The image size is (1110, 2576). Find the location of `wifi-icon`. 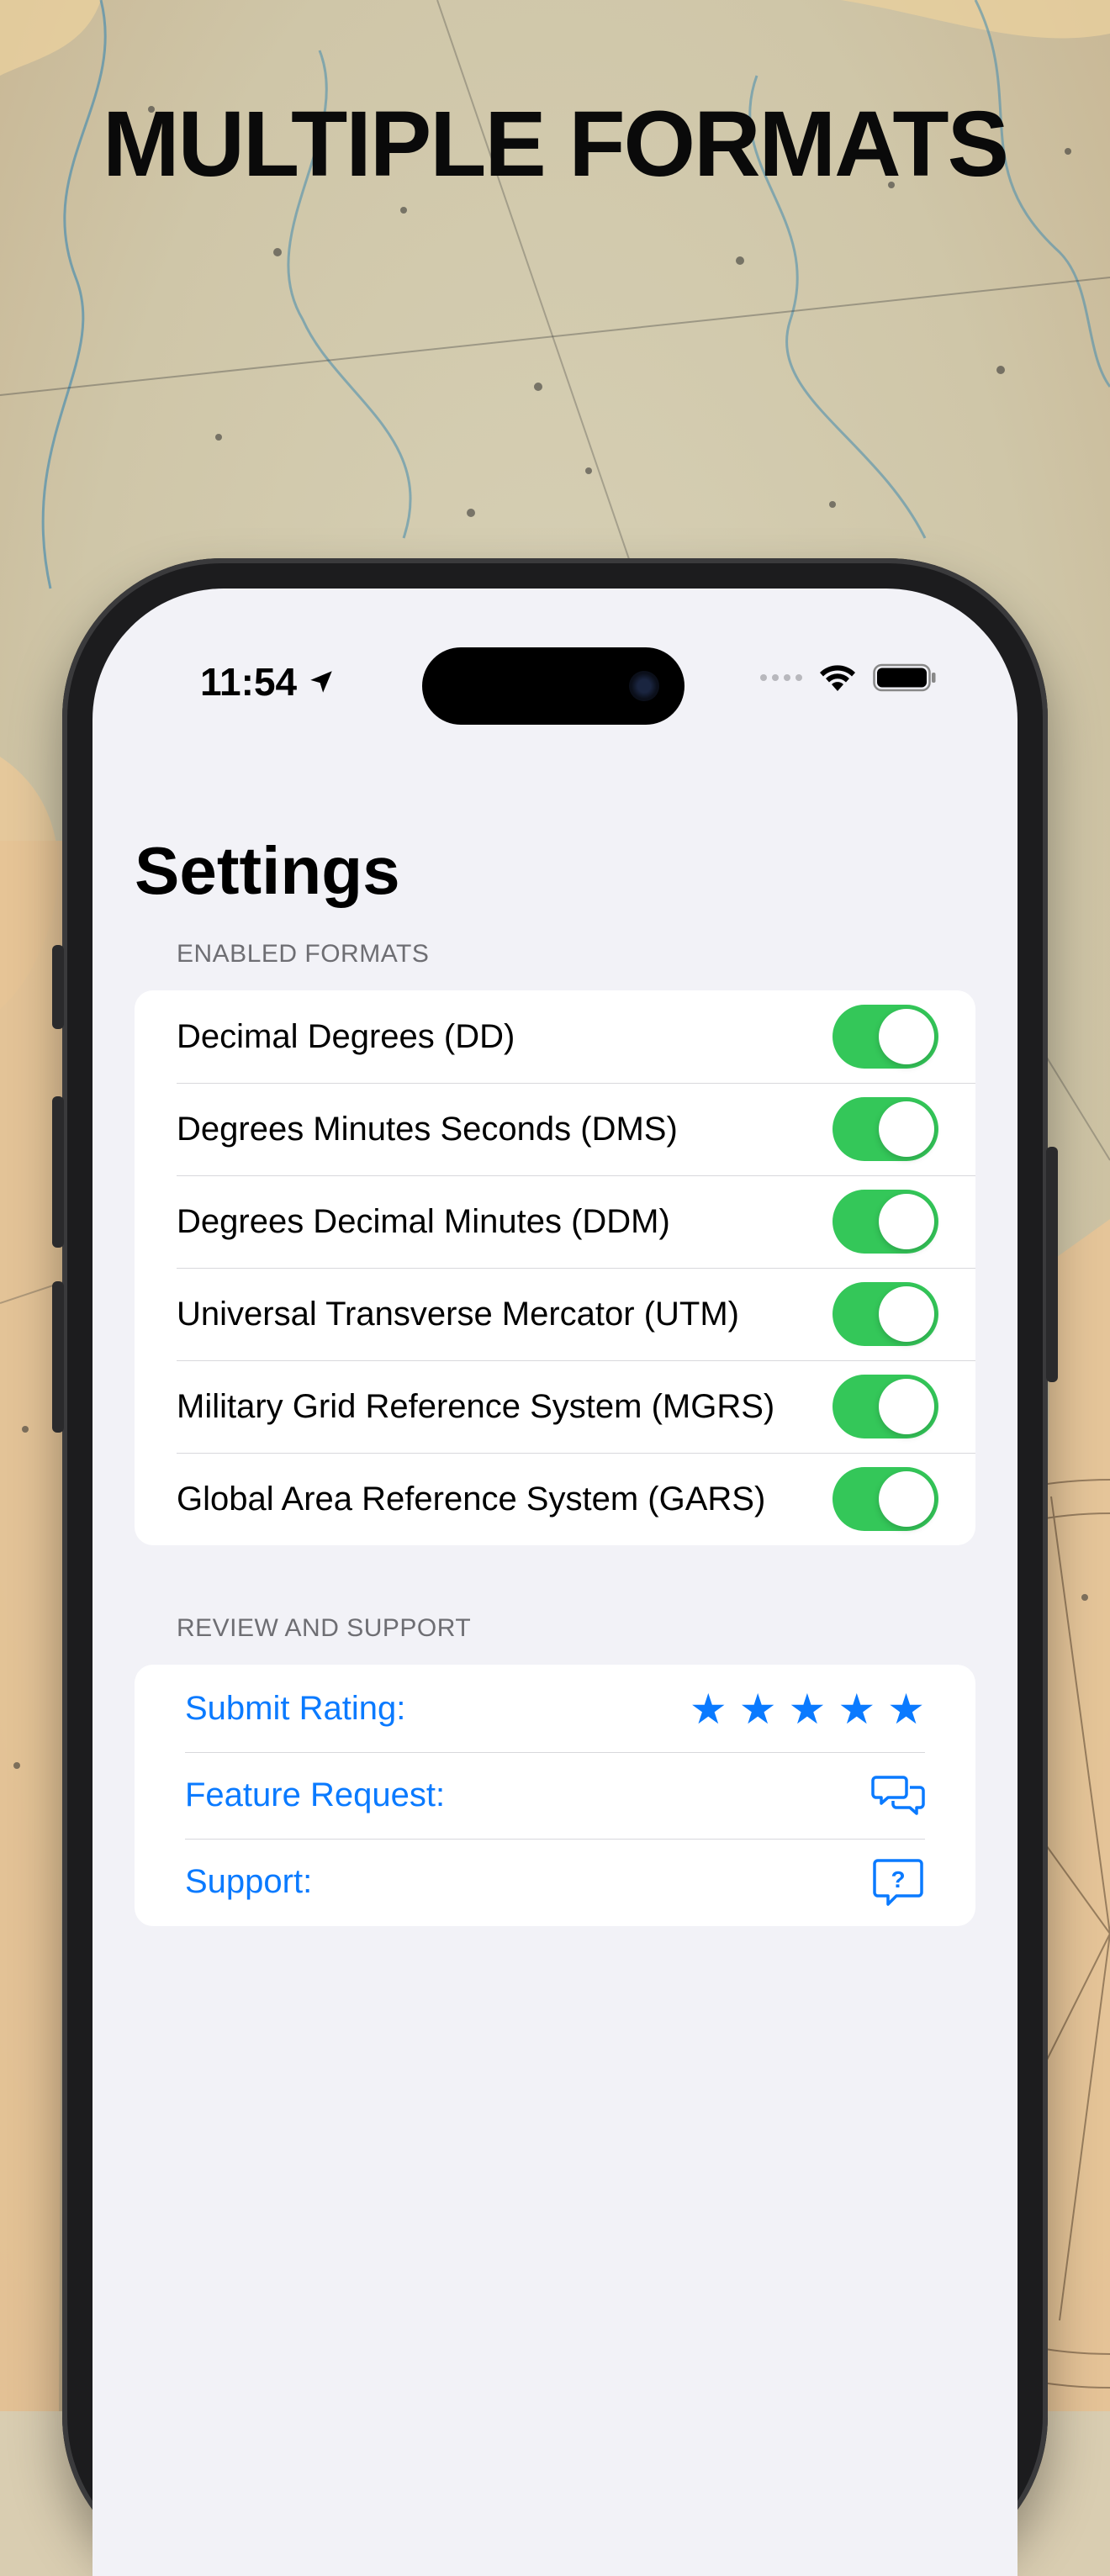

wifi-icon is located at coordinates (838, 678).